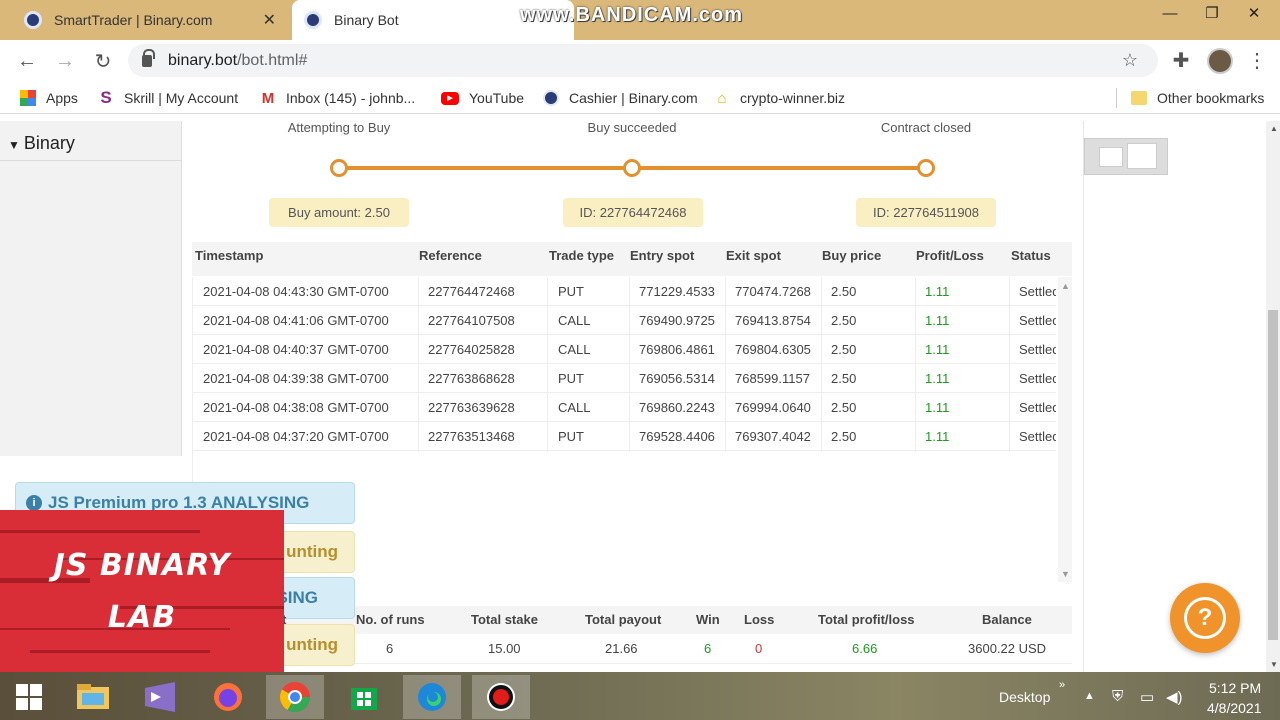  I want to click on bookmark-skrill: S Skrill | My Account, so click(168, 98).